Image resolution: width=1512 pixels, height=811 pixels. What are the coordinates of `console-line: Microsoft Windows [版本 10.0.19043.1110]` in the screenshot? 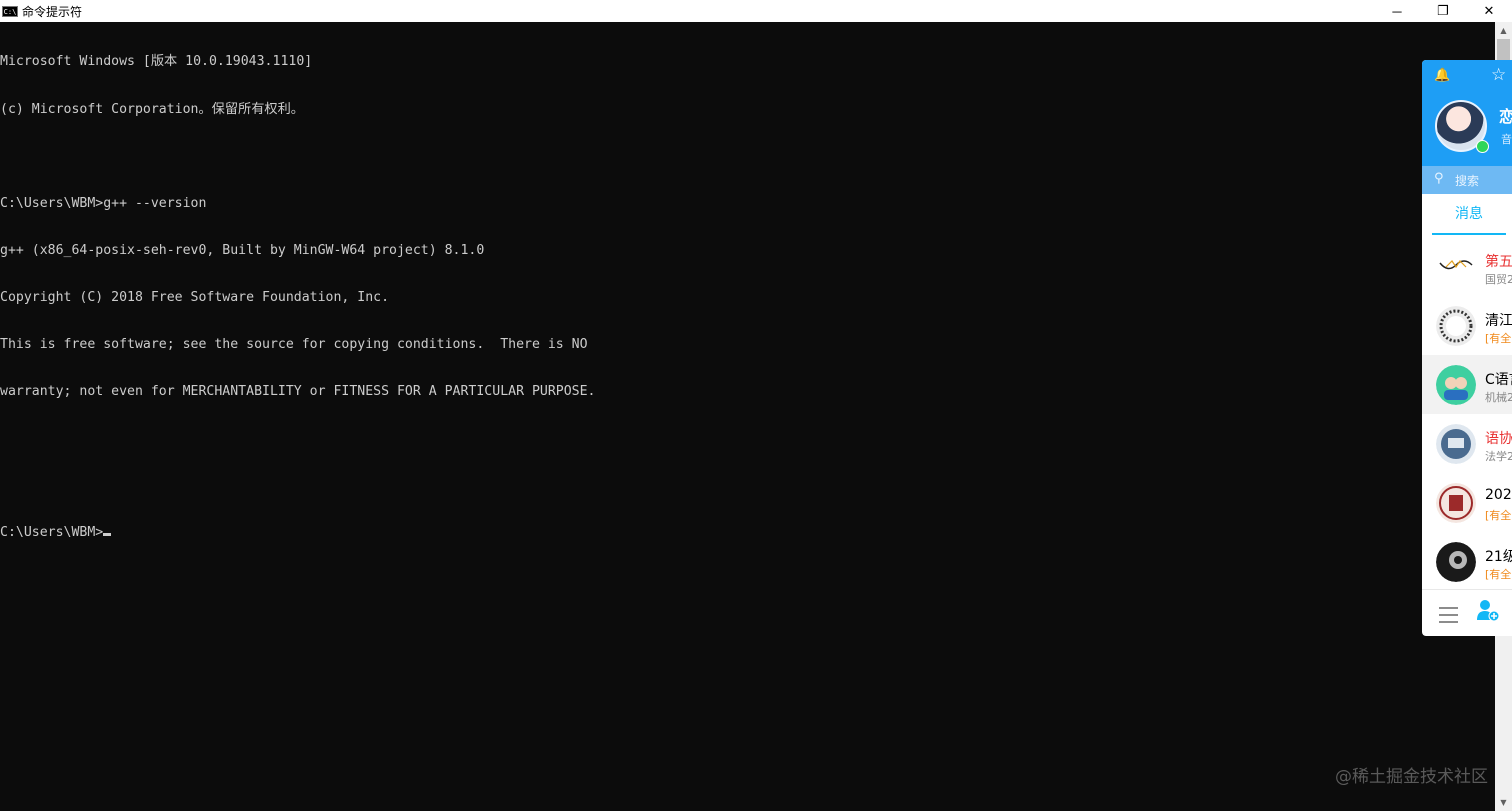 It's located at (156, 62).